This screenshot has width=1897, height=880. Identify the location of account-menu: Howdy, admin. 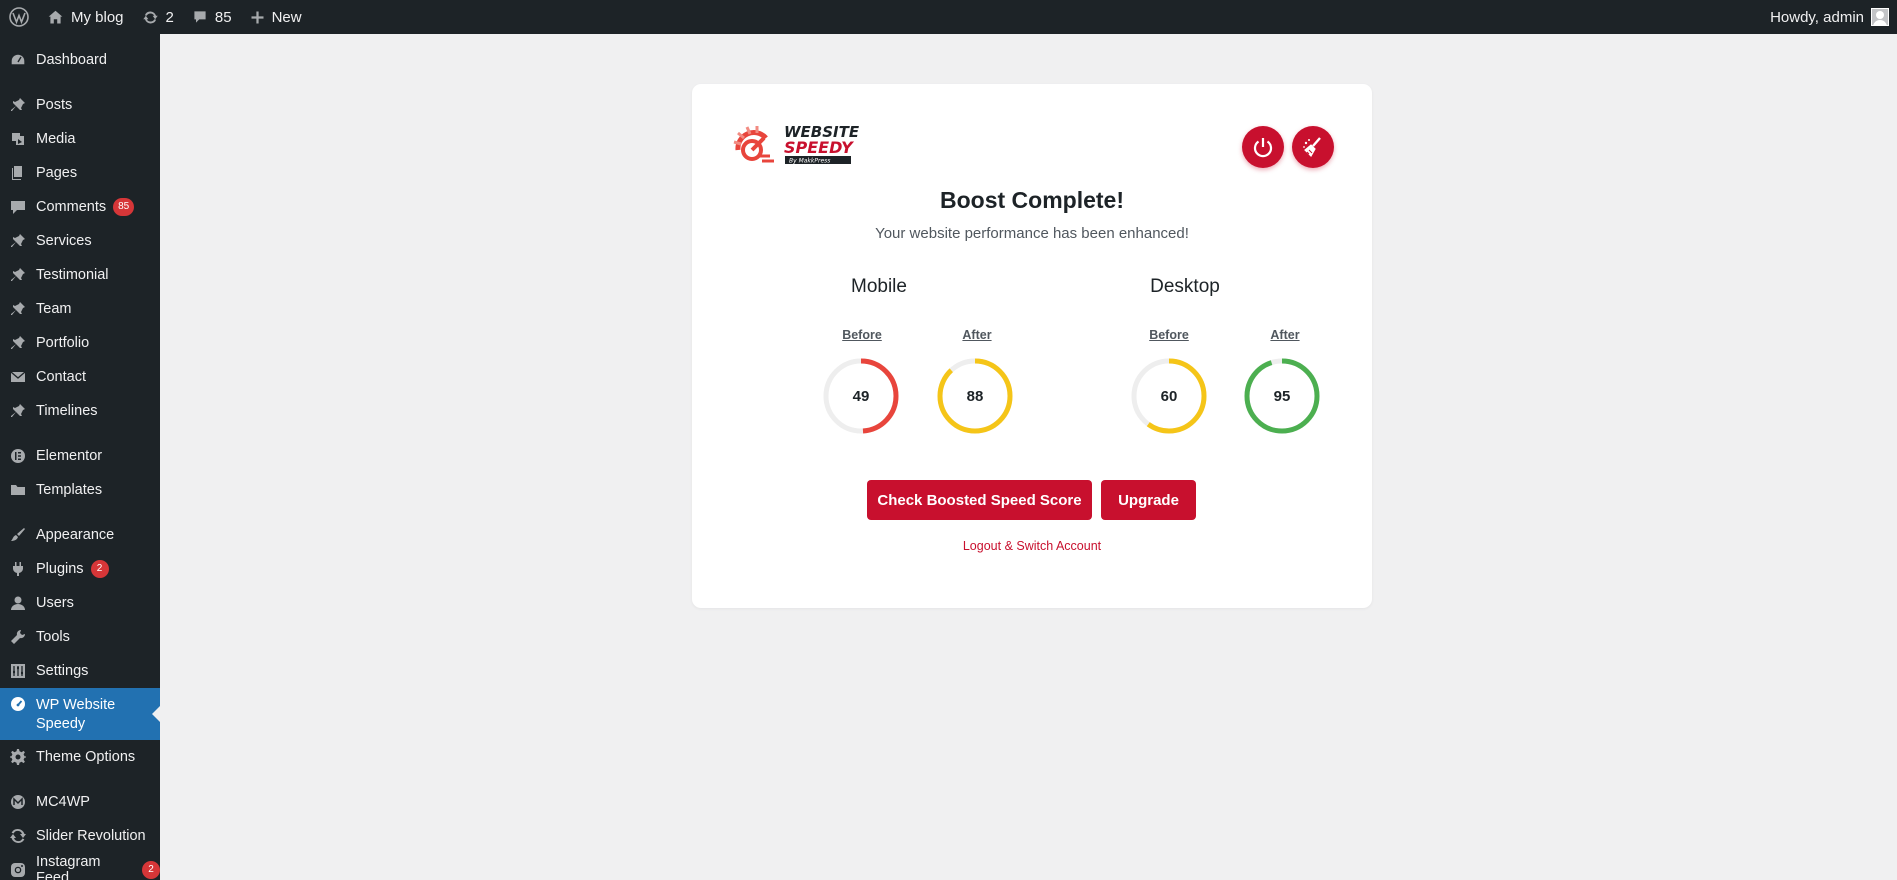
(1829, 17).